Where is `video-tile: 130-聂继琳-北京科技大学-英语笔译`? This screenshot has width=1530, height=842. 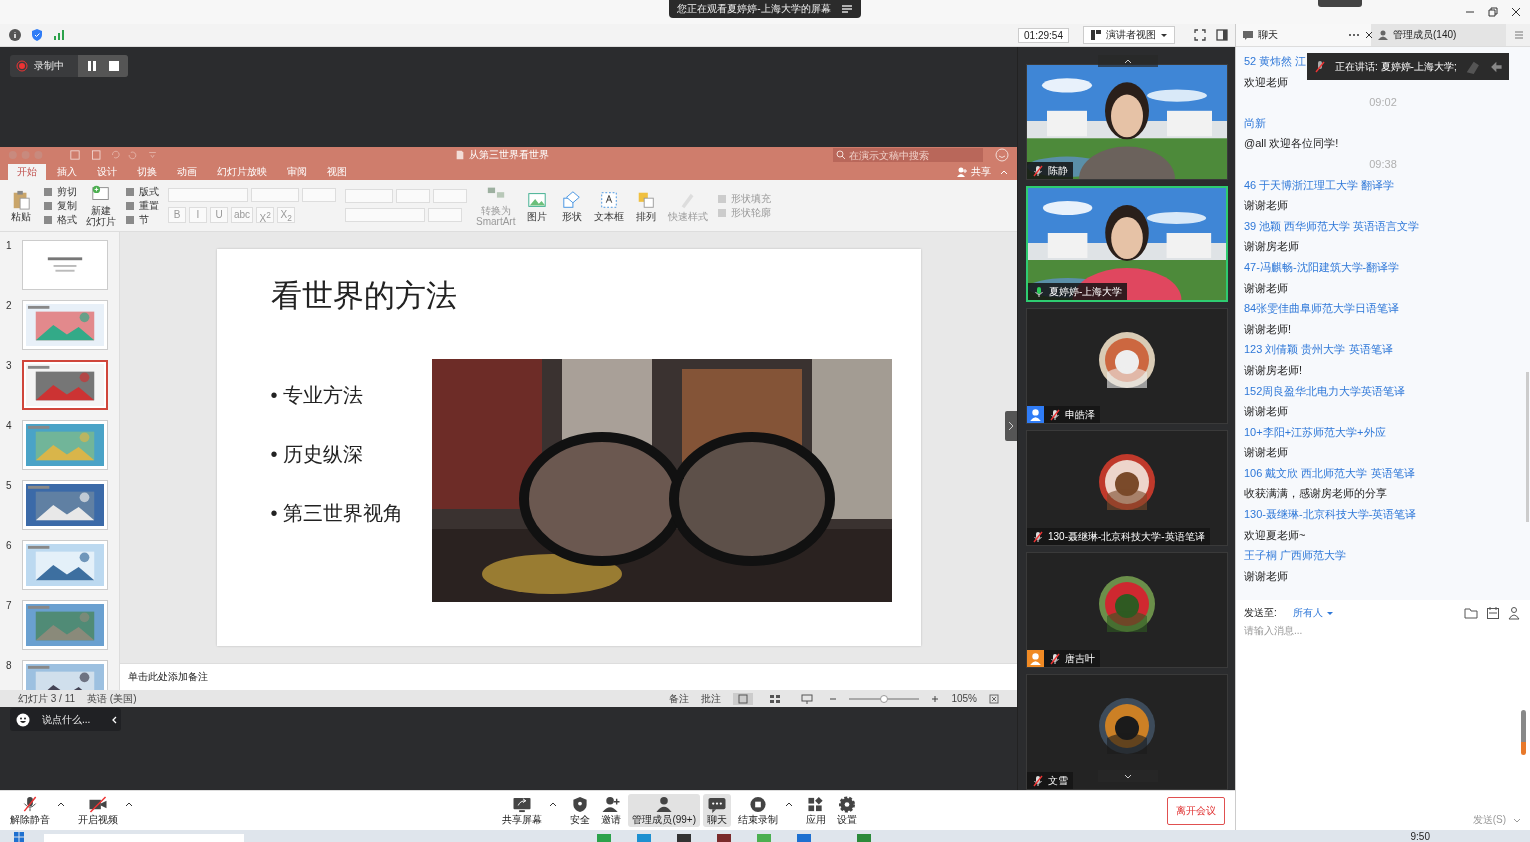
video-tile: 130-聂继琳-北京科技大学-英语笔译 is located at coordinates (1127, 488).